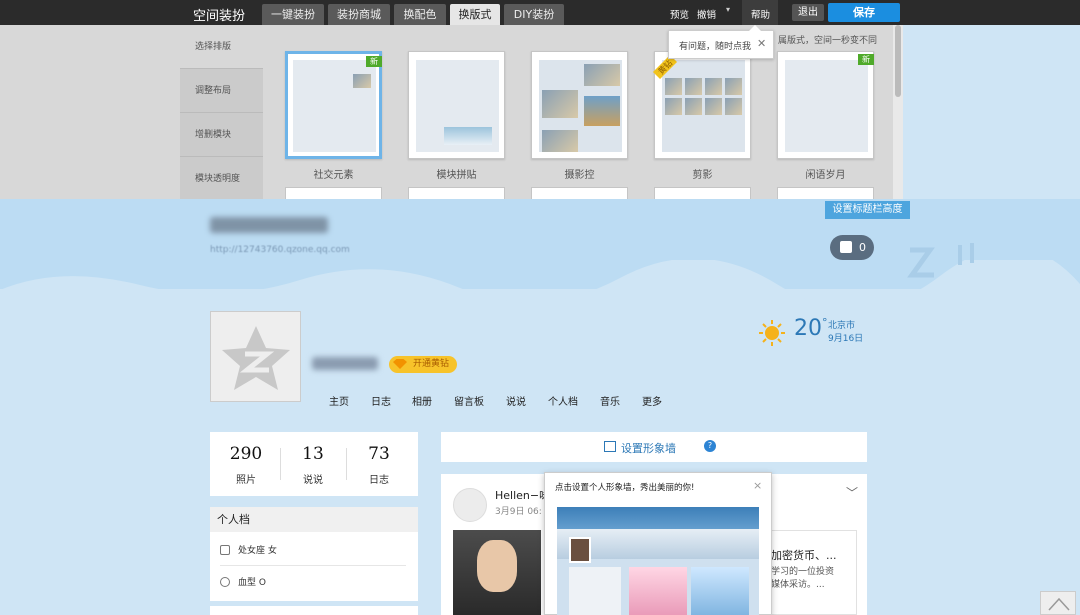  What do you see at coordinates (246, 454) in the screenshot?
I see `stat-value: 290` at bounding box center [246, 454].